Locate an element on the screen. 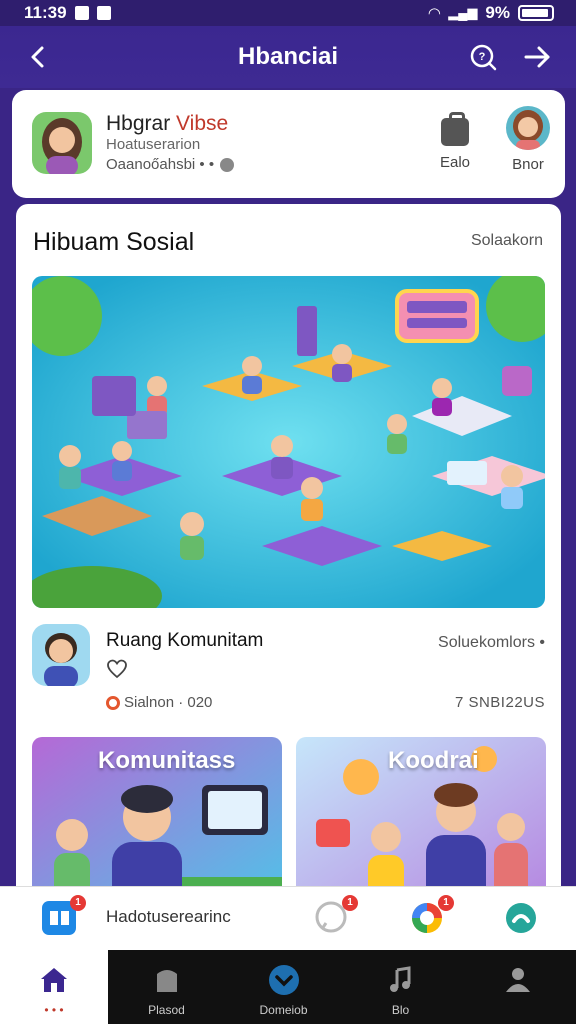 The width and height of the screenshot is (576, 1024). nav-home: • • • is located at coordinates (54, 987).